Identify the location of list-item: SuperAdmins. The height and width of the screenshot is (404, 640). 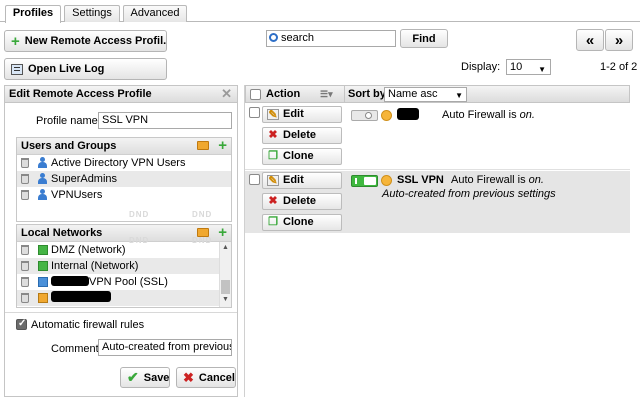
(124, 179).